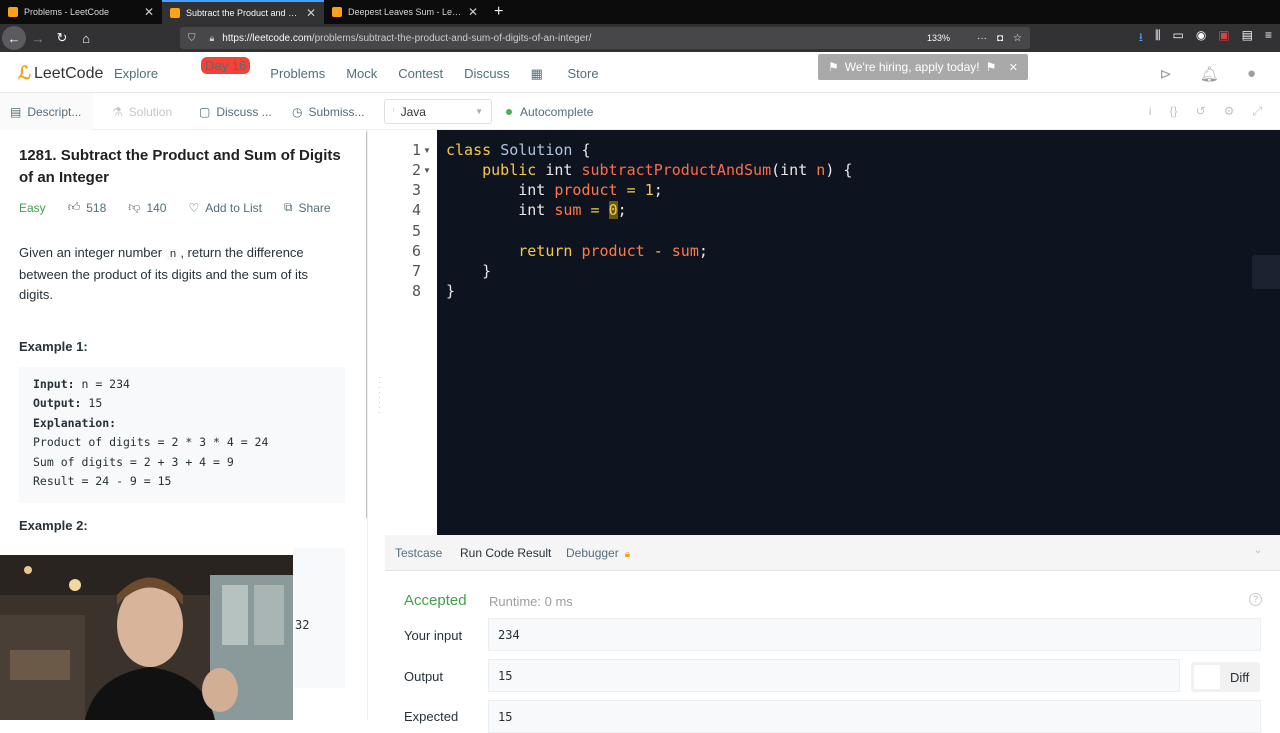  I want to click on autocomplete-label: Autocomplete, so click(557, 111).